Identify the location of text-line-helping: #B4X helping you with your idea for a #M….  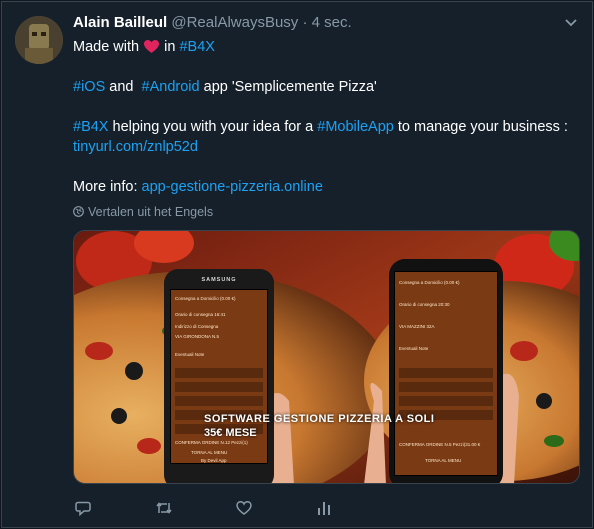
(323, 127).